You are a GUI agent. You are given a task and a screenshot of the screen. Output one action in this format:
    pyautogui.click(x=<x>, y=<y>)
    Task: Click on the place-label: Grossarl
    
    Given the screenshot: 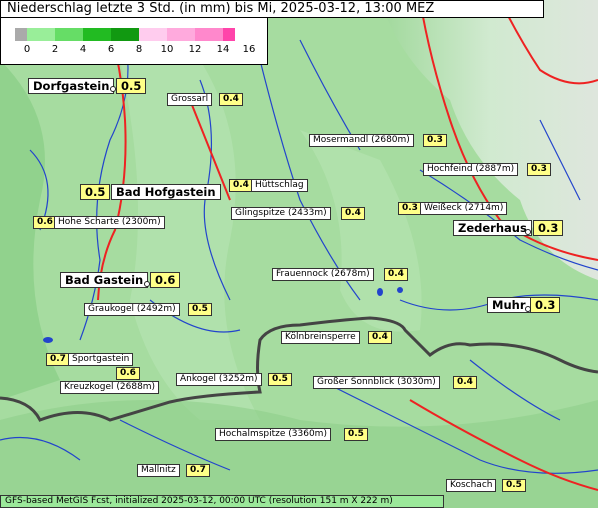 What is the action you would take?
    pyautogui.click(x=190, y=99)
    